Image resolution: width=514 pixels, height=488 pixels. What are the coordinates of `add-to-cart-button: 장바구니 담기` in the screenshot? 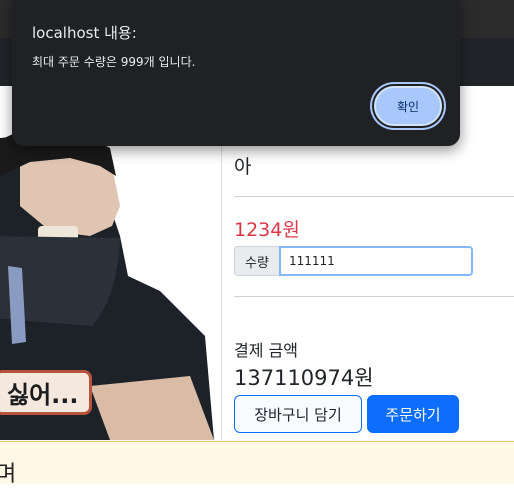 It's located at (298, 414).